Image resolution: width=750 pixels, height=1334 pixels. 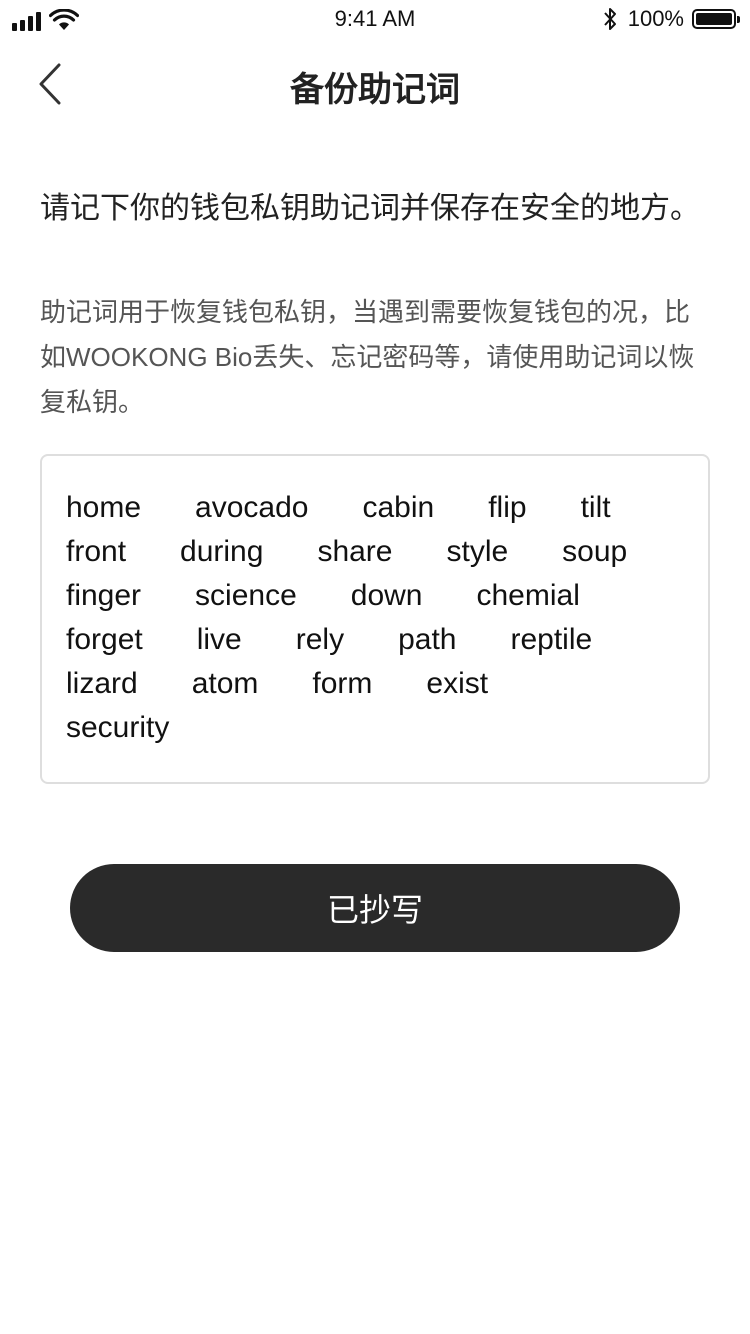 I want to click on mnemonic-word: flip, so click(x=507, y=507).